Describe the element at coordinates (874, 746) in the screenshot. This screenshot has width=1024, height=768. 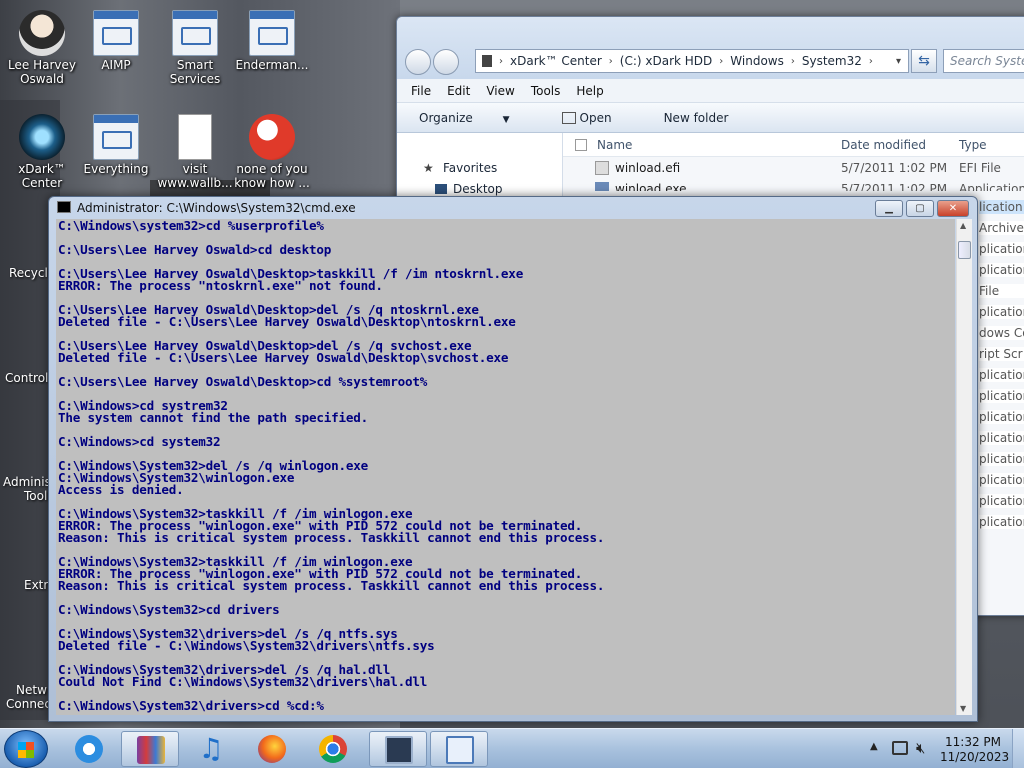
I see `show-hidden-icons-icon: ▲` at that location.